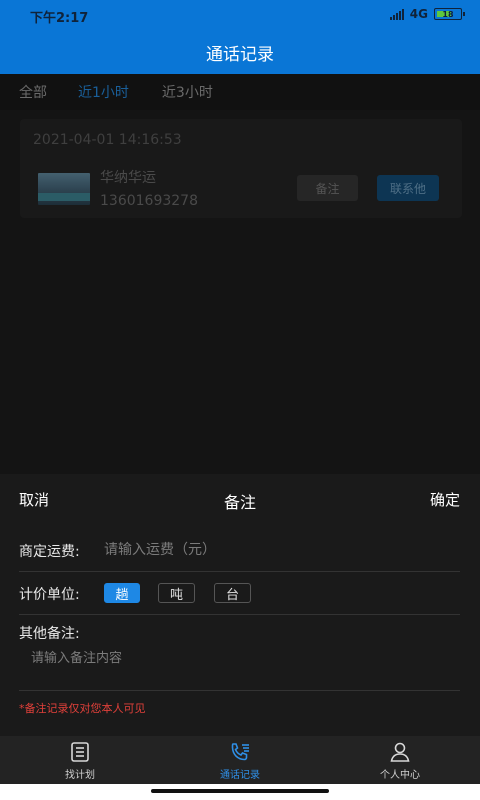 The width and height of the screenshot is (480, 800). Describe the element at coordinates (80, 775) in the screenshot. I see `nav-label: 找计划` at that location.